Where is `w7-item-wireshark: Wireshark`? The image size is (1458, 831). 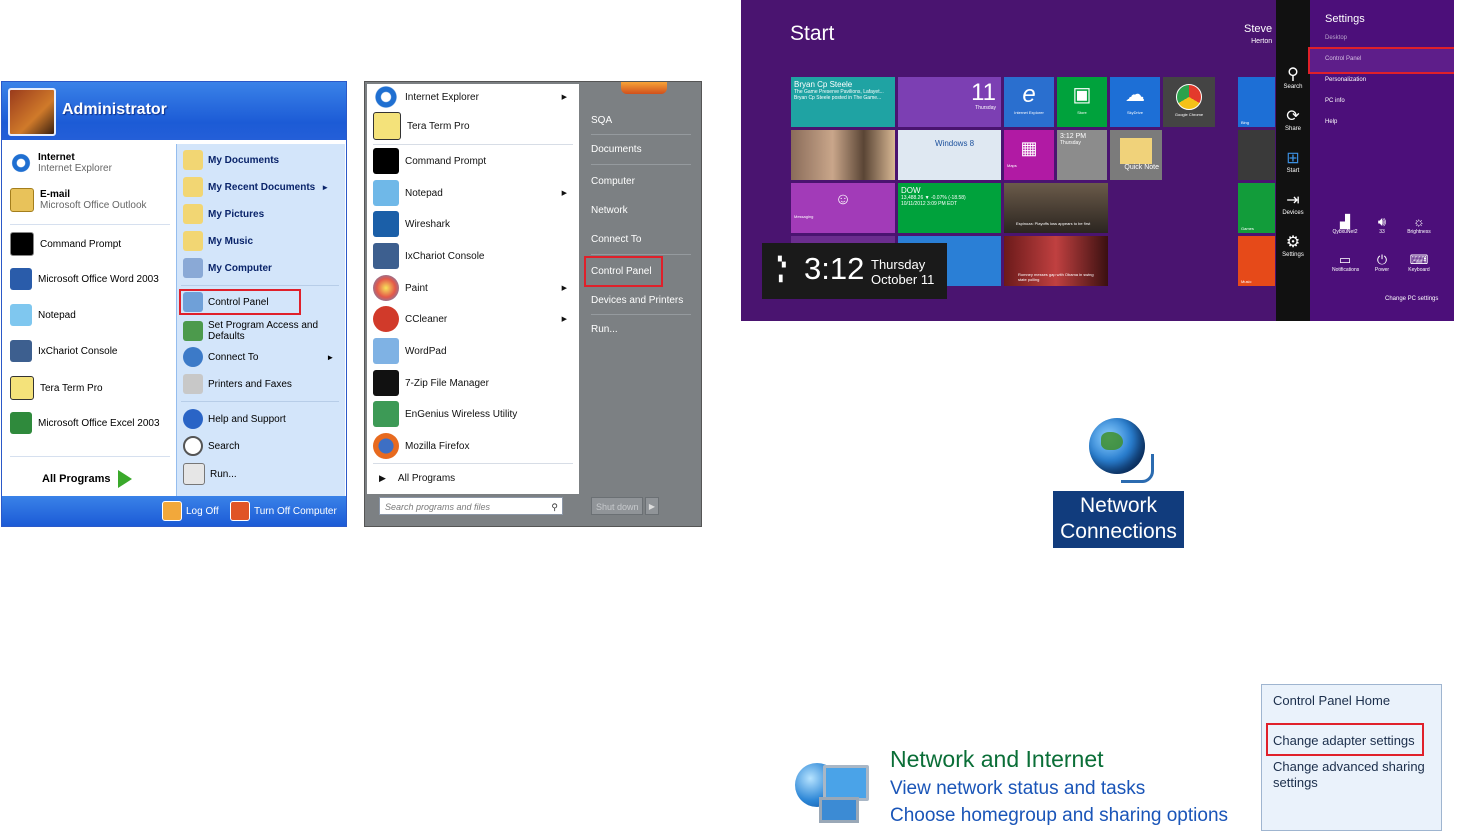 w7-item-wireshark: Wireshark is located at coordinates (473, 224).